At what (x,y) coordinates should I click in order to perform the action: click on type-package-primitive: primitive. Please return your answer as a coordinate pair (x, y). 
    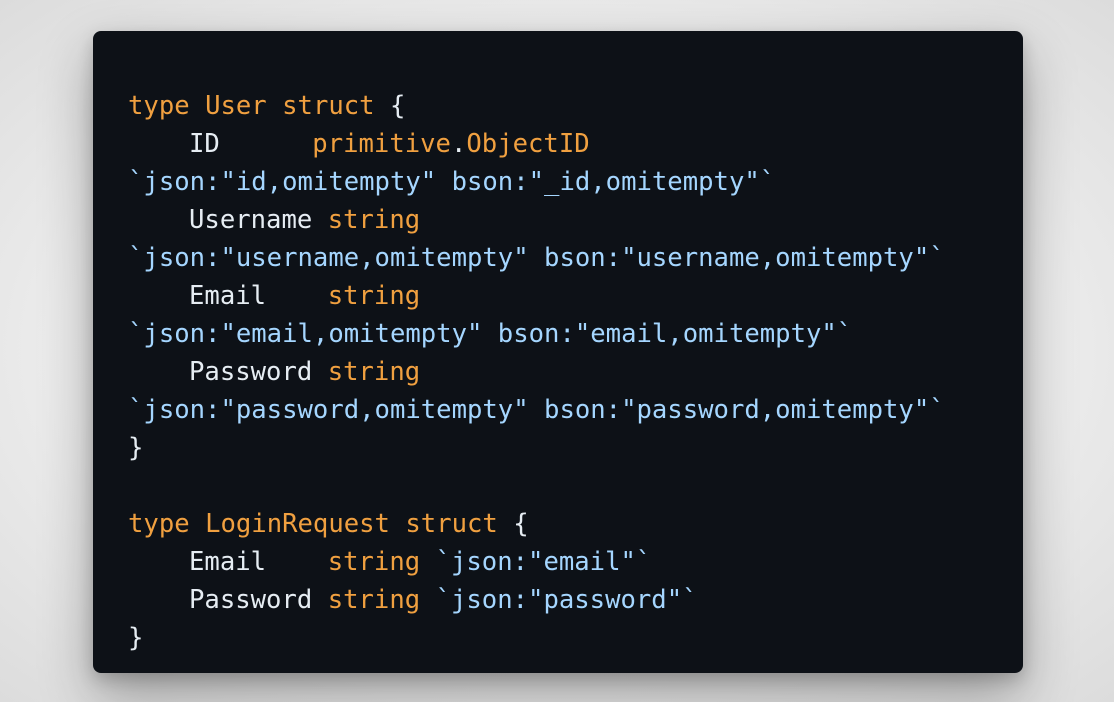
    Looking at the image, I should click on (381, 144).